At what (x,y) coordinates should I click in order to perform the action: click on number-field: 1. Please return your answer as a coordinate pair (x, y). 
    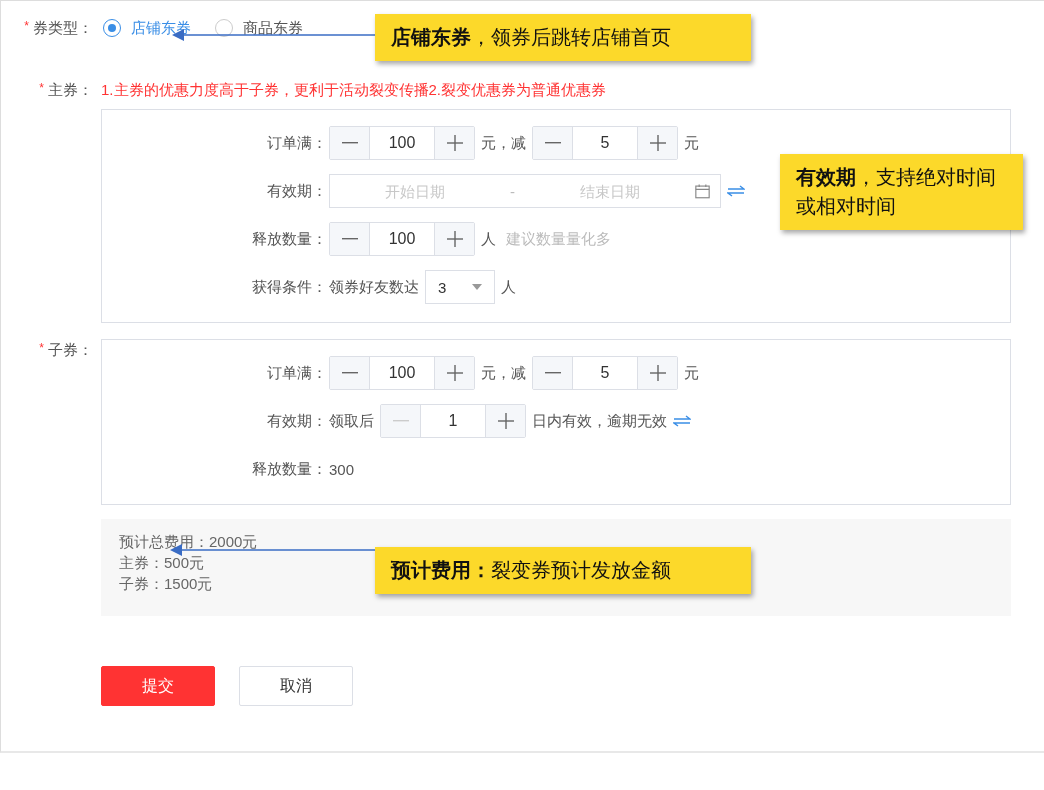
    Looking at the image, I should click on (453, 421).